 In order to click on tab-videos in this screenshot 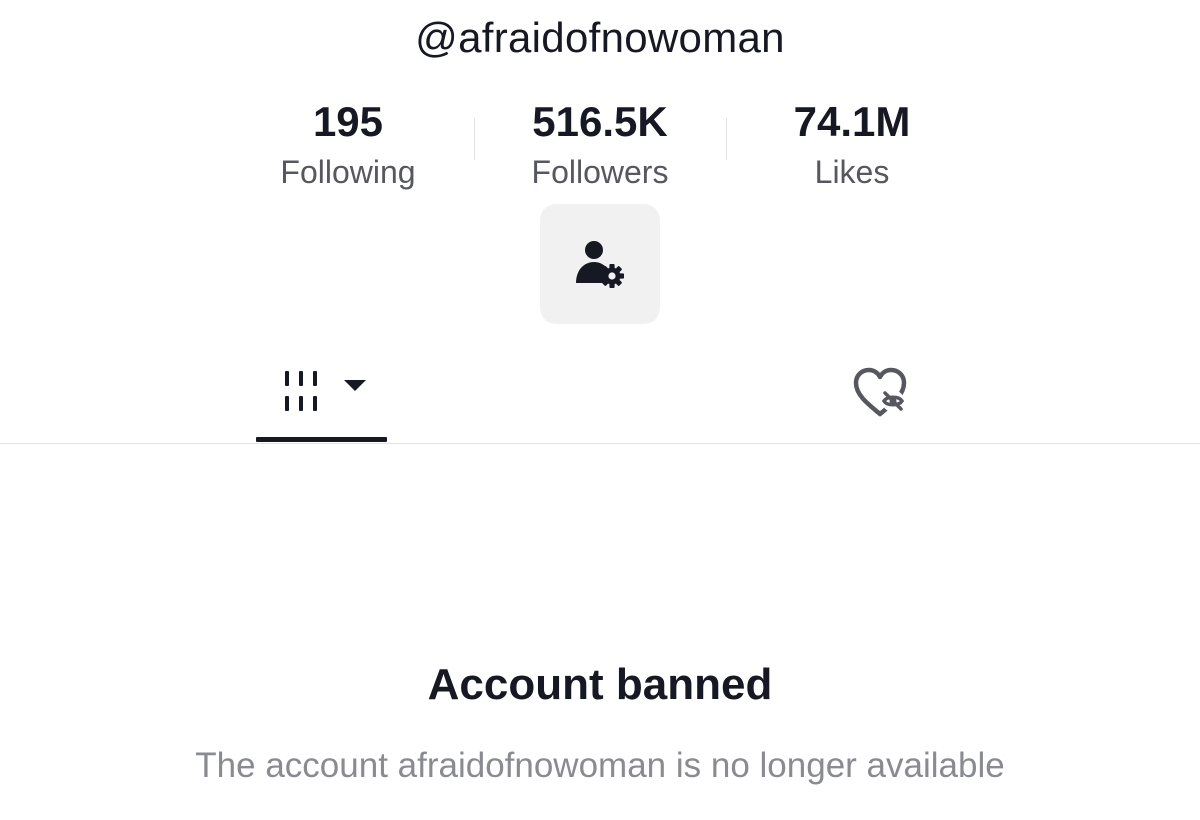, I will do `click(321, 391)`.